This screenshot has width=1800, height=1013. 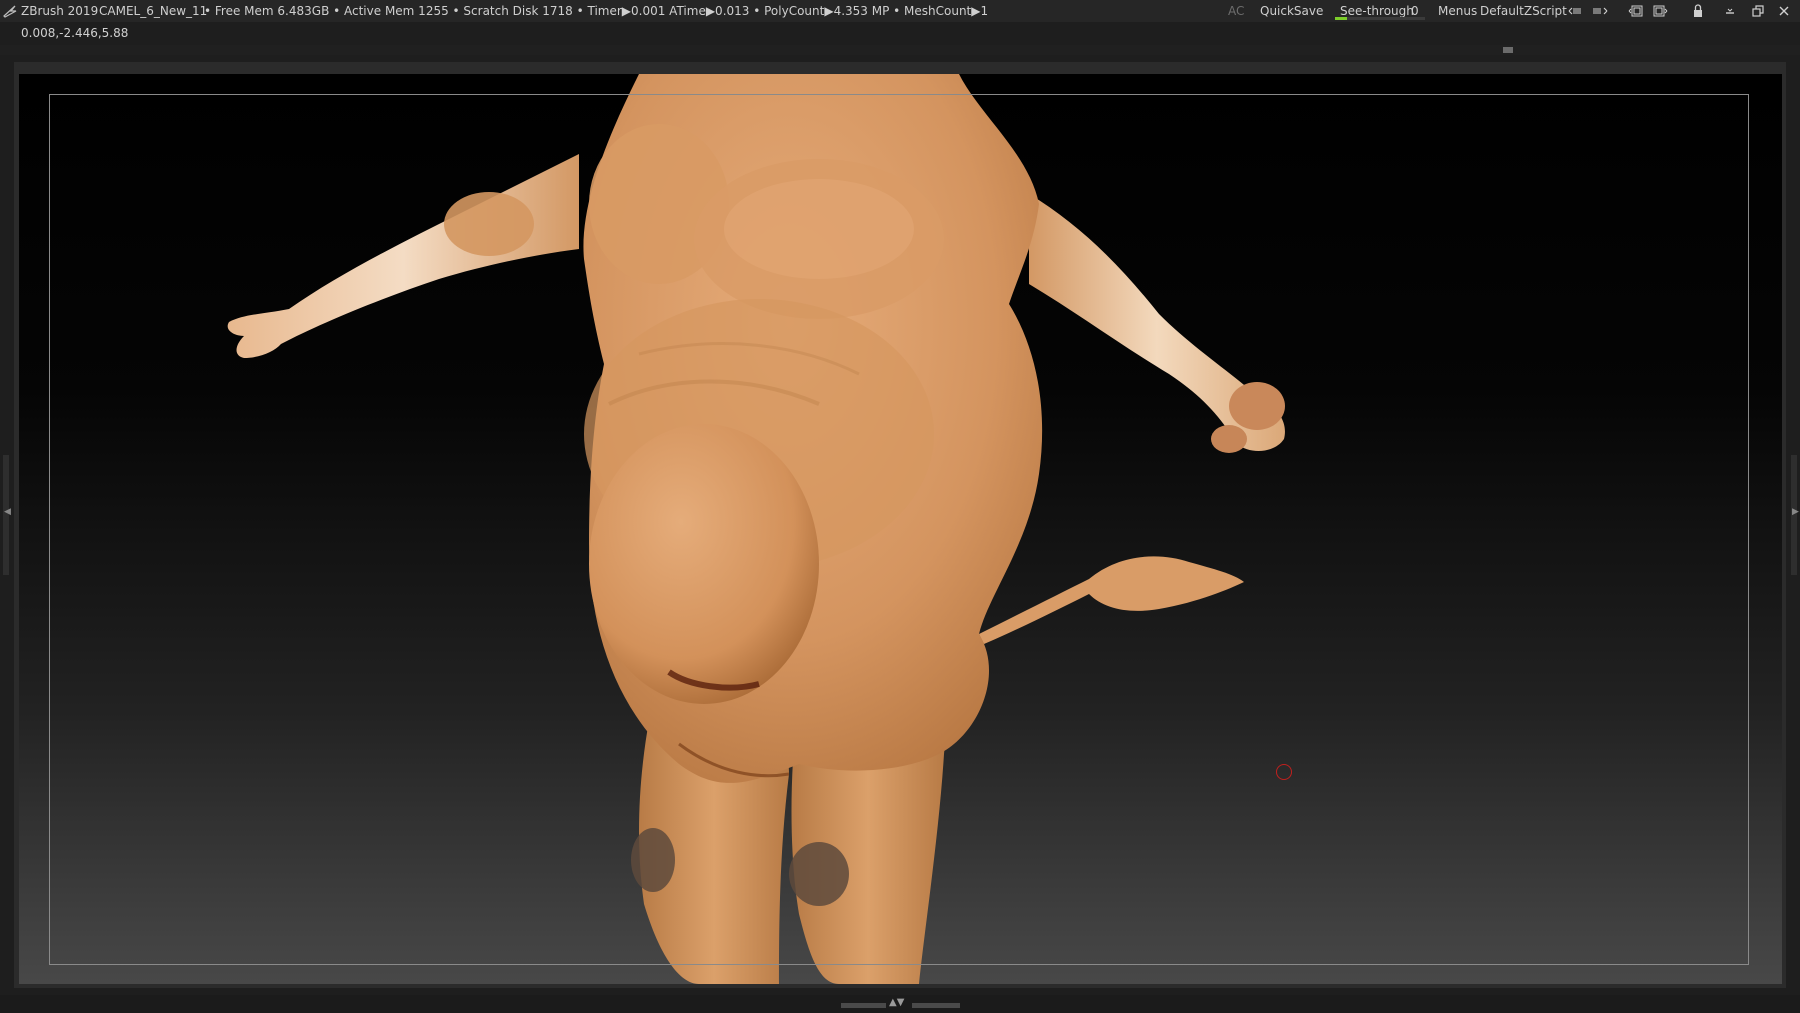 I want to click on tail, so click(x=1111, y=600).